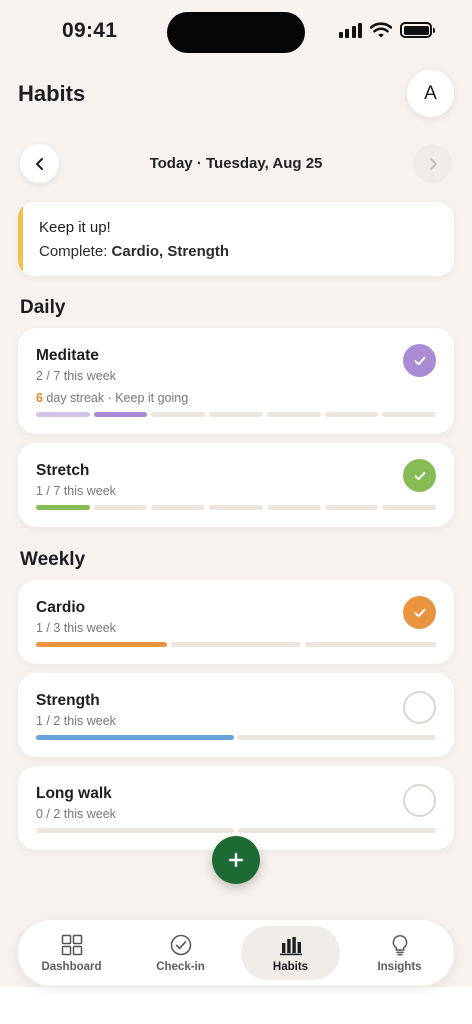 The width and height of the screenshot is (472, 1024). I want to click on habit-progress-text: 2 / 7 this week, so click(76, 376).